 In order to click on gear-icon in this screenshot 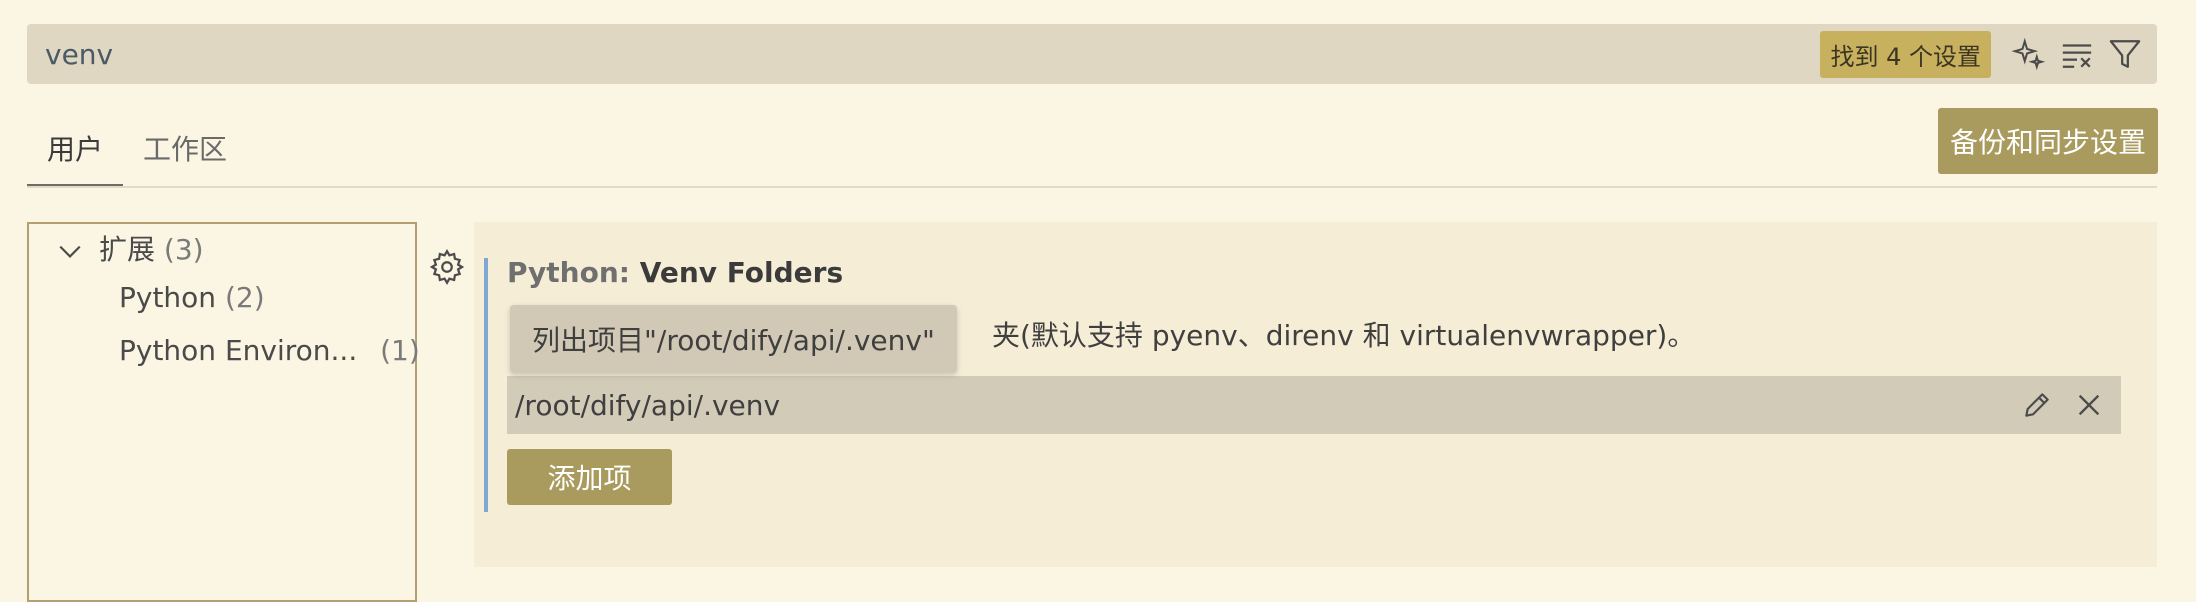, I will do `click(447, 267)`.